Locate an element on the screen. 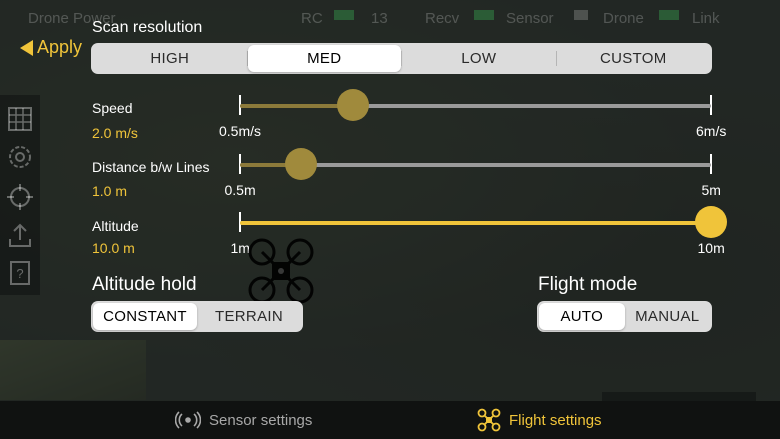 Image resolution: width=780 pixels, height=439 pixels. distance-label: Distance b/w Lines is located at coordinates (151, 167).